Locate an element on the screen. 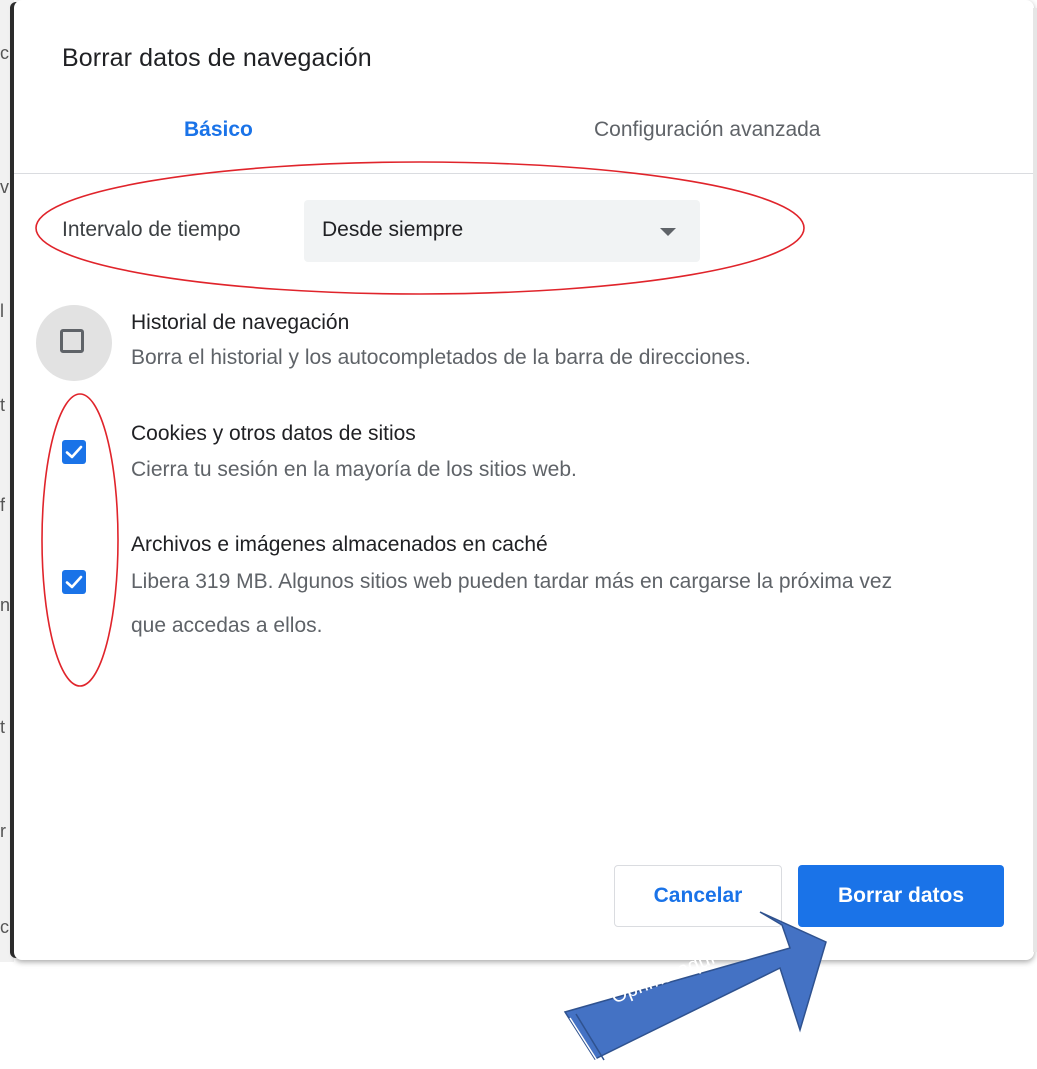 The width and height of the screenshot is (1037, 1069). background-page-edge-right is located at coordinates (1035, 480).